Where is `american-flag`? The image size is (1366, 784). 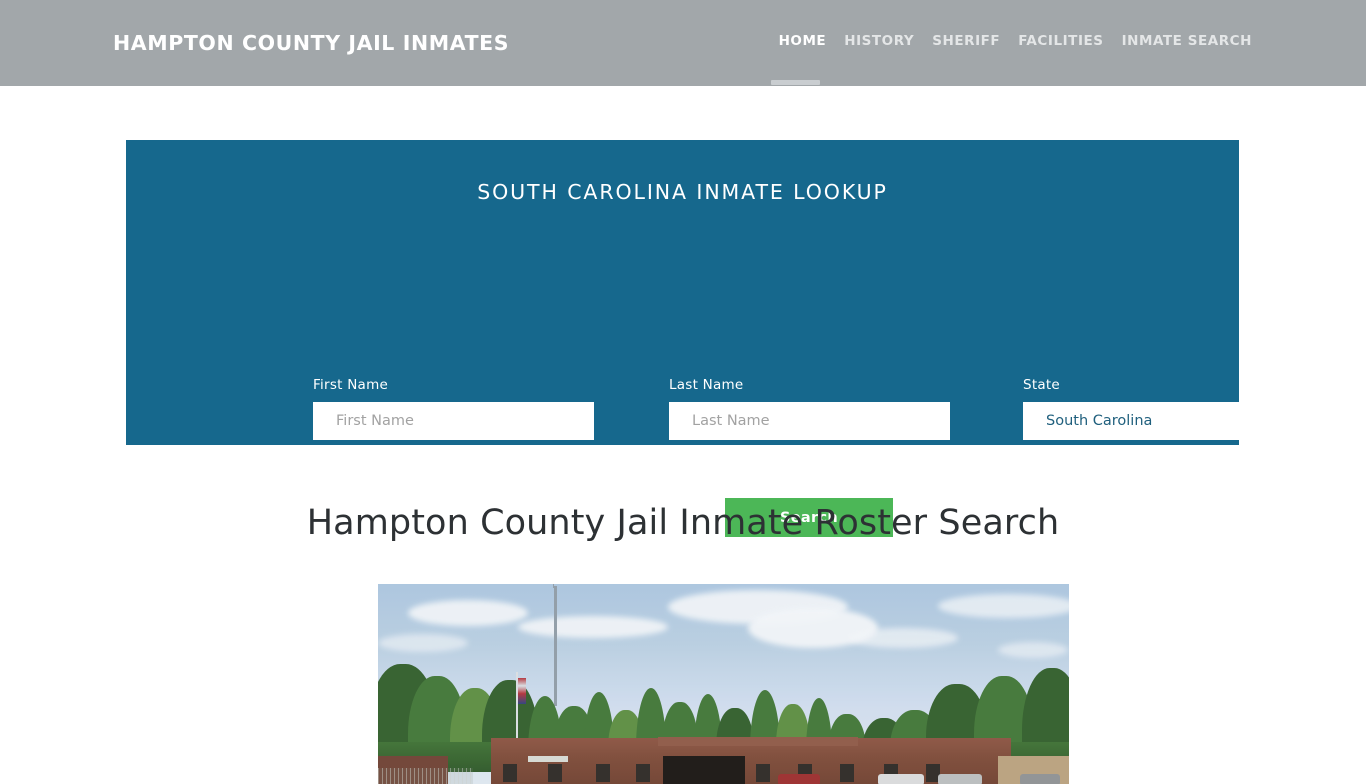
american-flag is located at coordinates (522, 691).